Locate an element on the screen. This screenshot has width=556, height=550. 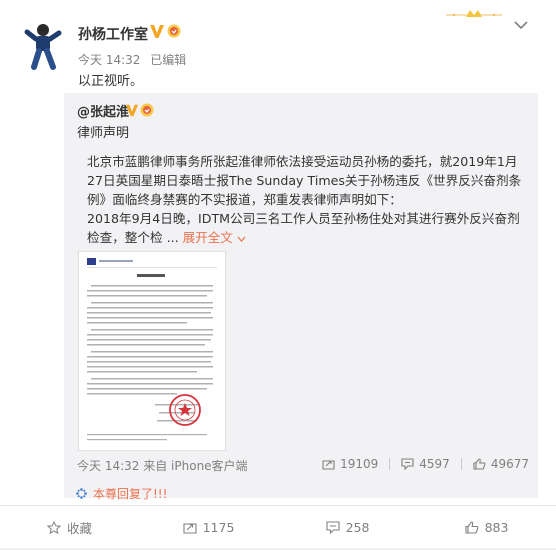
sparkle-icon is located at coordinates (81, 493).